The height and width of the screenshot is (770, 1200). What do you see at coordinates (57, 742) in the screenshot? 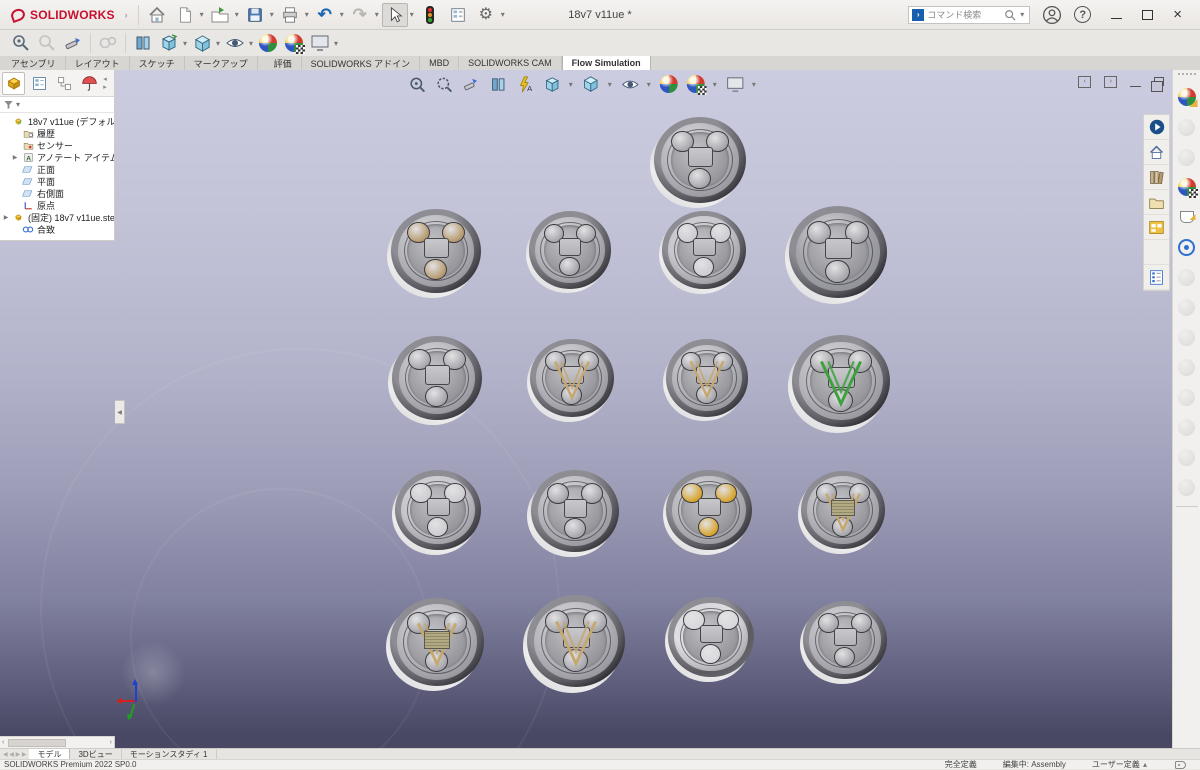
I see `panel-horizontal-scrollbar: ‹ ›` at bounding box center [57, 742].